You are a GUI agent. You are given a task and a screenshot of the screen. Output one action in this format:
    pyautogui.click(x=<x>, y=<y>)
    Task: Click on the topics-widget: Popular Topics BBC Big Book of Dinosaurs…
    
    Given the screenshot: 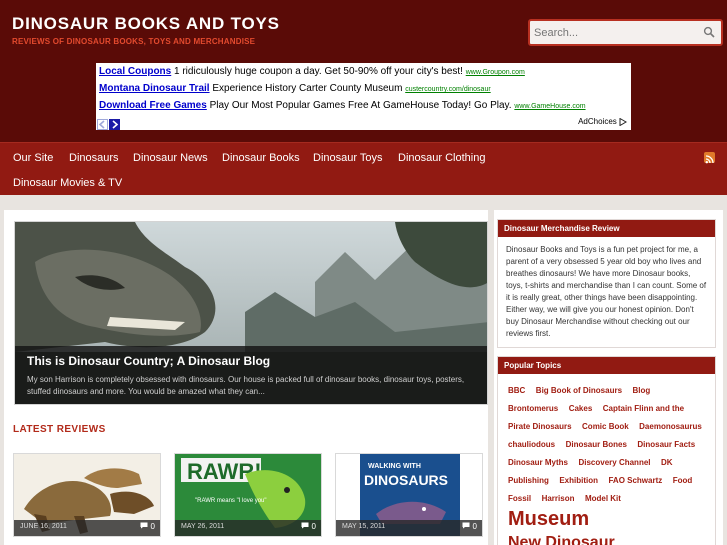 What is the action you would take?
    pyautogui.click(x=606, y=450)
    